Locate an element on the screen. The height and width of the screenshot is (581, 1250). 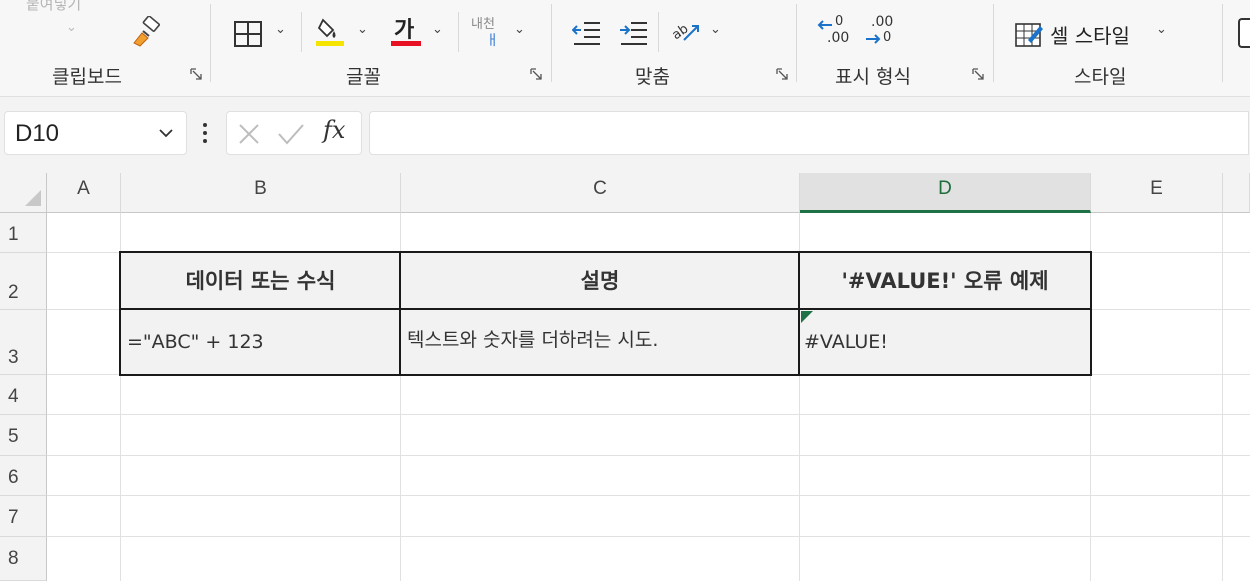
ribbon-separator is located at coordinates (1222, 43).